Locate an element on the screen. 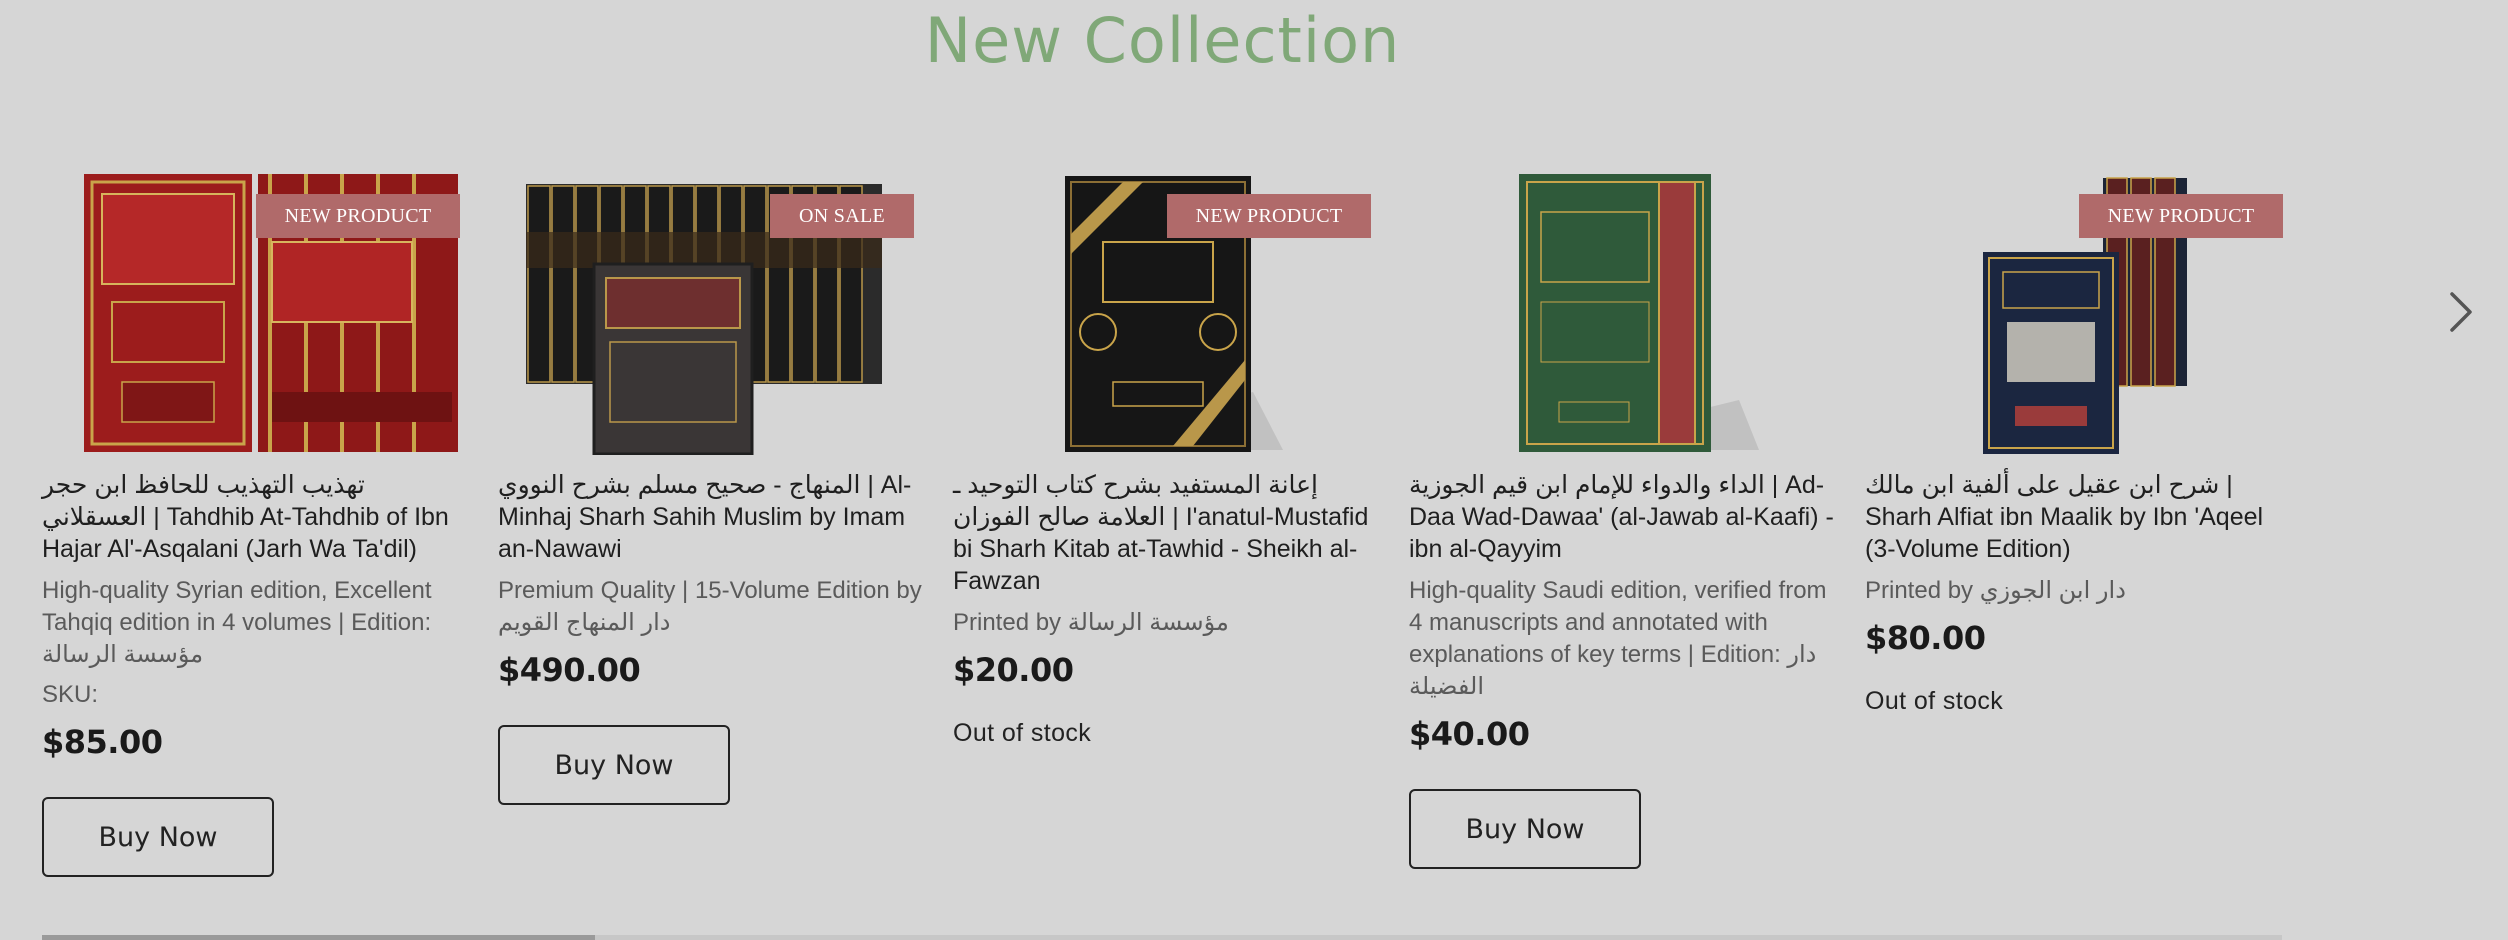 The height and width of the screenshot is (940, 2508). product-image: ON SALE is located at coordinates (710, 313).